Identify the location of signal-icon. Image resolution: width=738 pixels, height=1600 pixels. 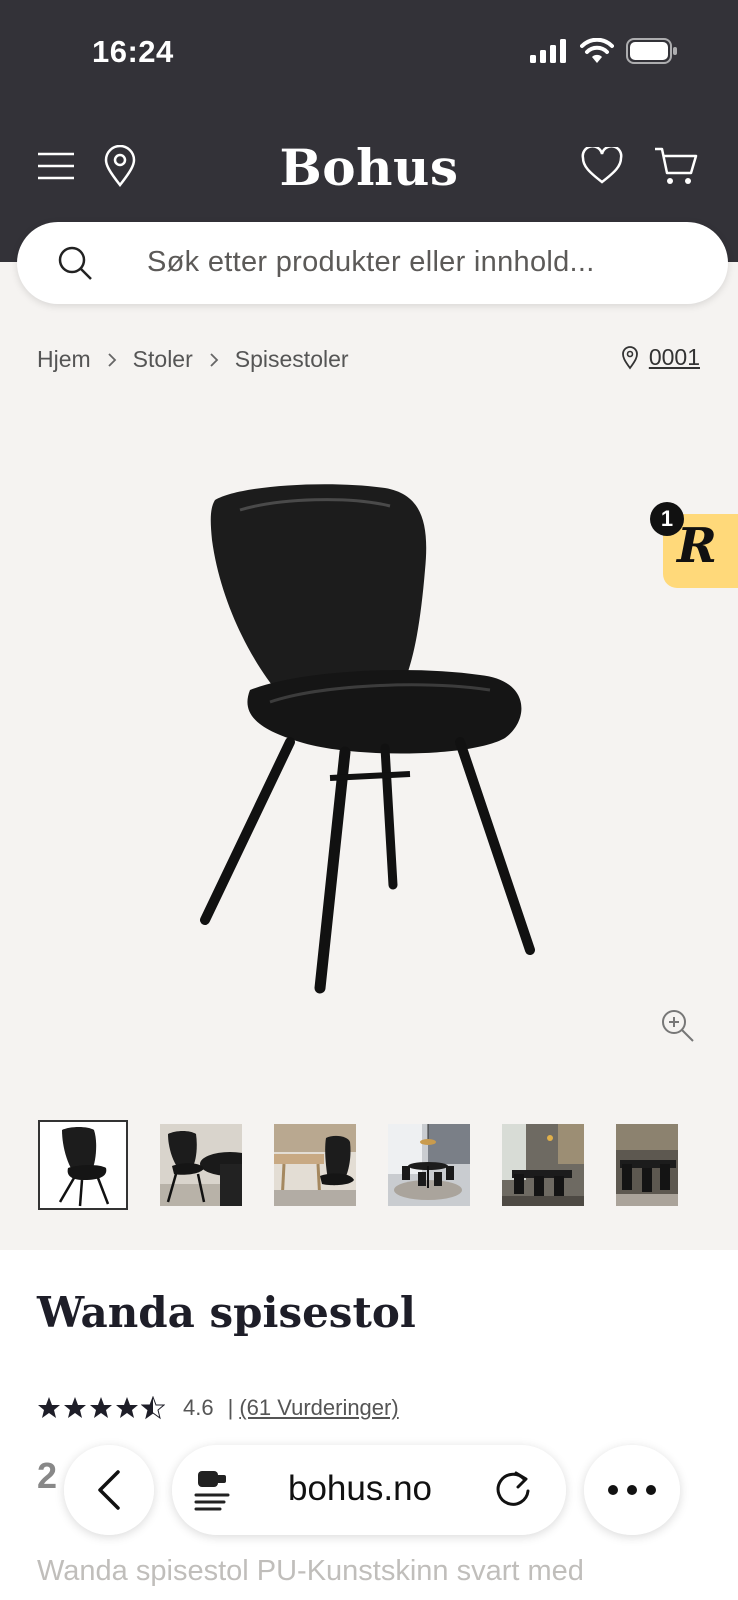
(548, 51).